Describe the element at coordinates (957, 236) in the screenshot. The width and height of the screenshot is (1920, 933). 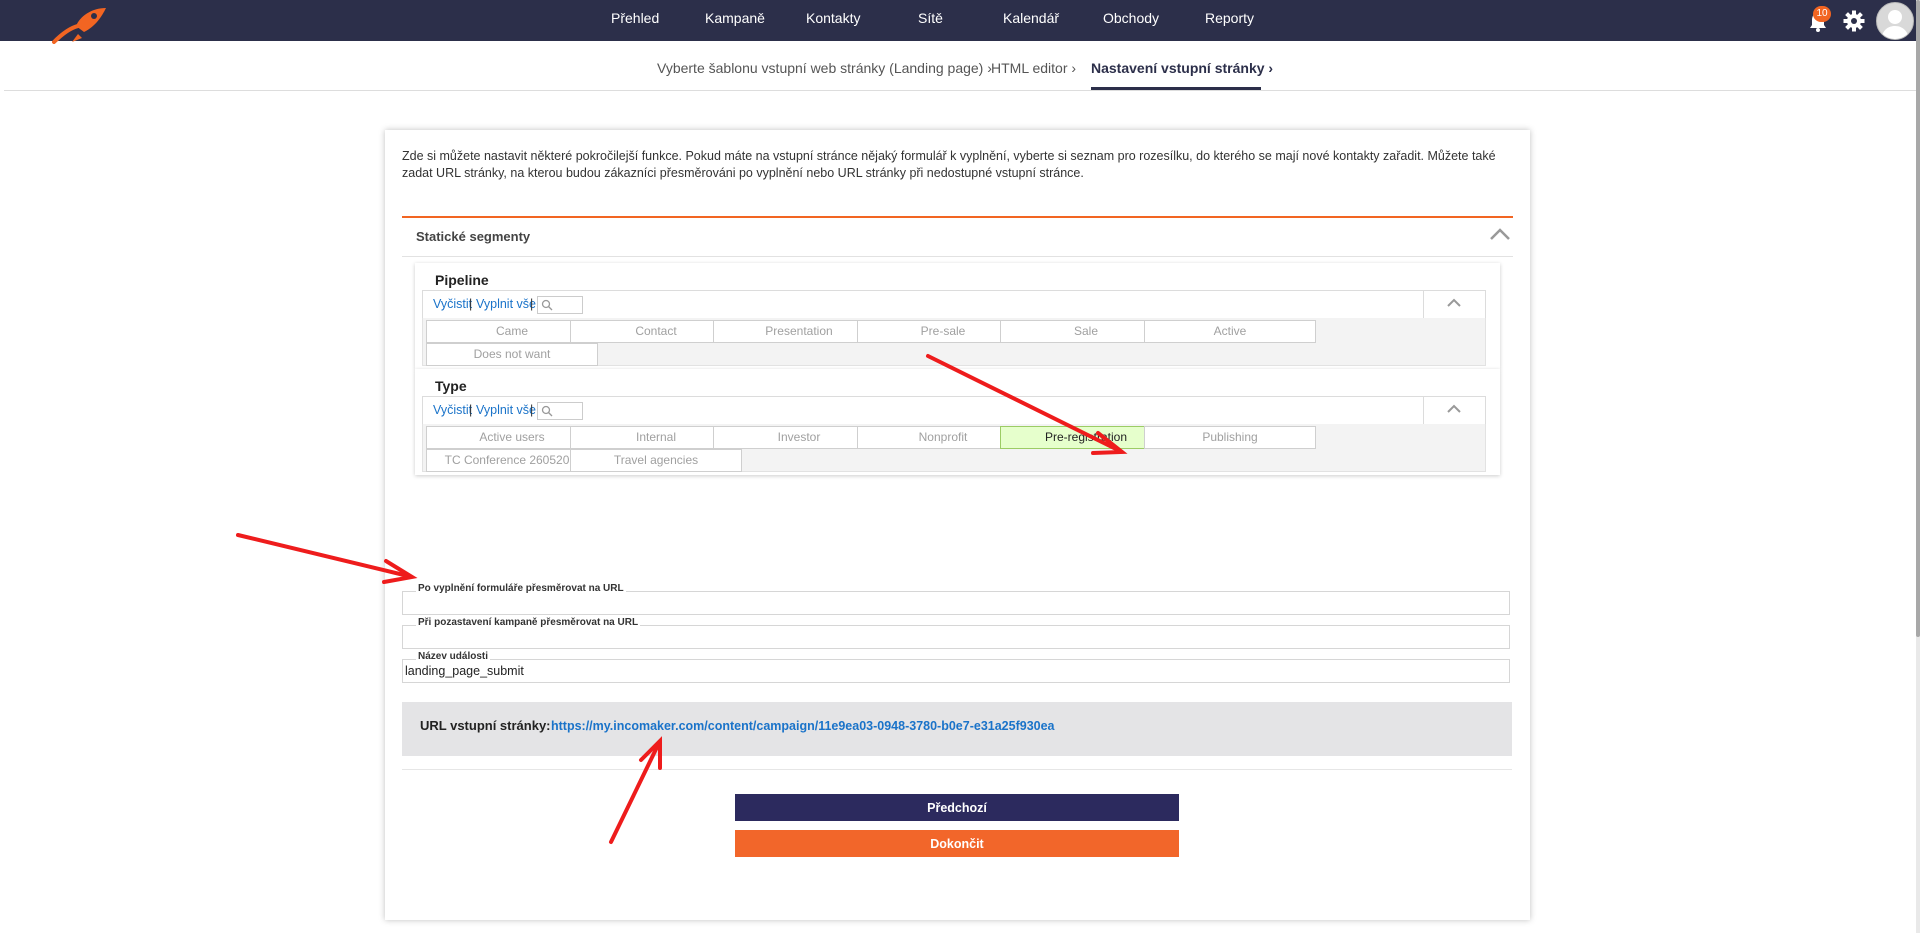
I see `static-segments-header: Statické segmenty` at that location.